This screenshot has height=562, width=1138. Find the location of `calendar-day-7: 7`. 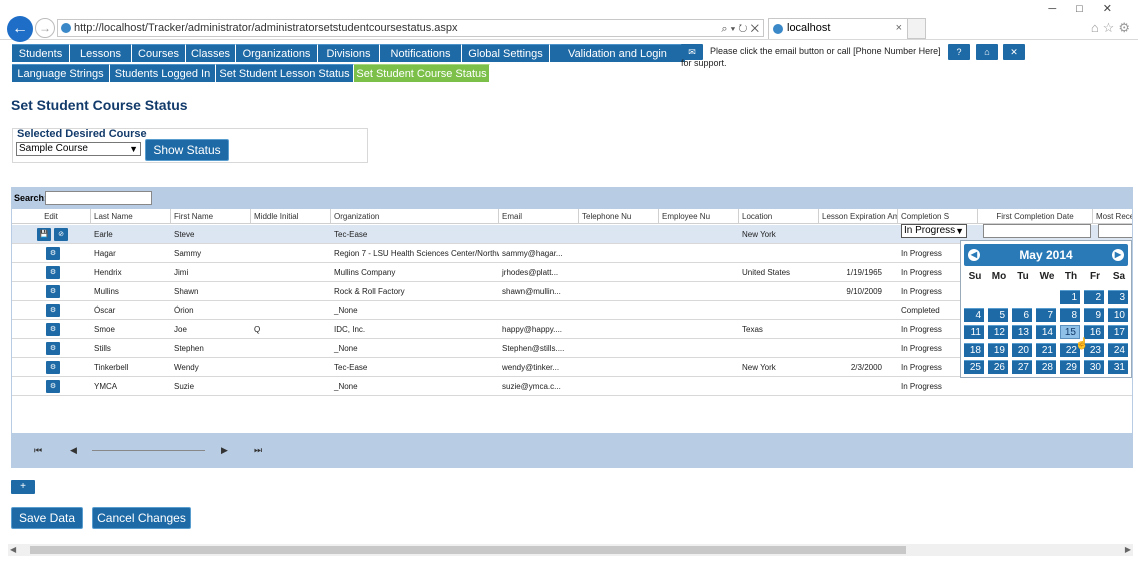

calendar-day-7: 7 is located at coordinates (1046, 314).